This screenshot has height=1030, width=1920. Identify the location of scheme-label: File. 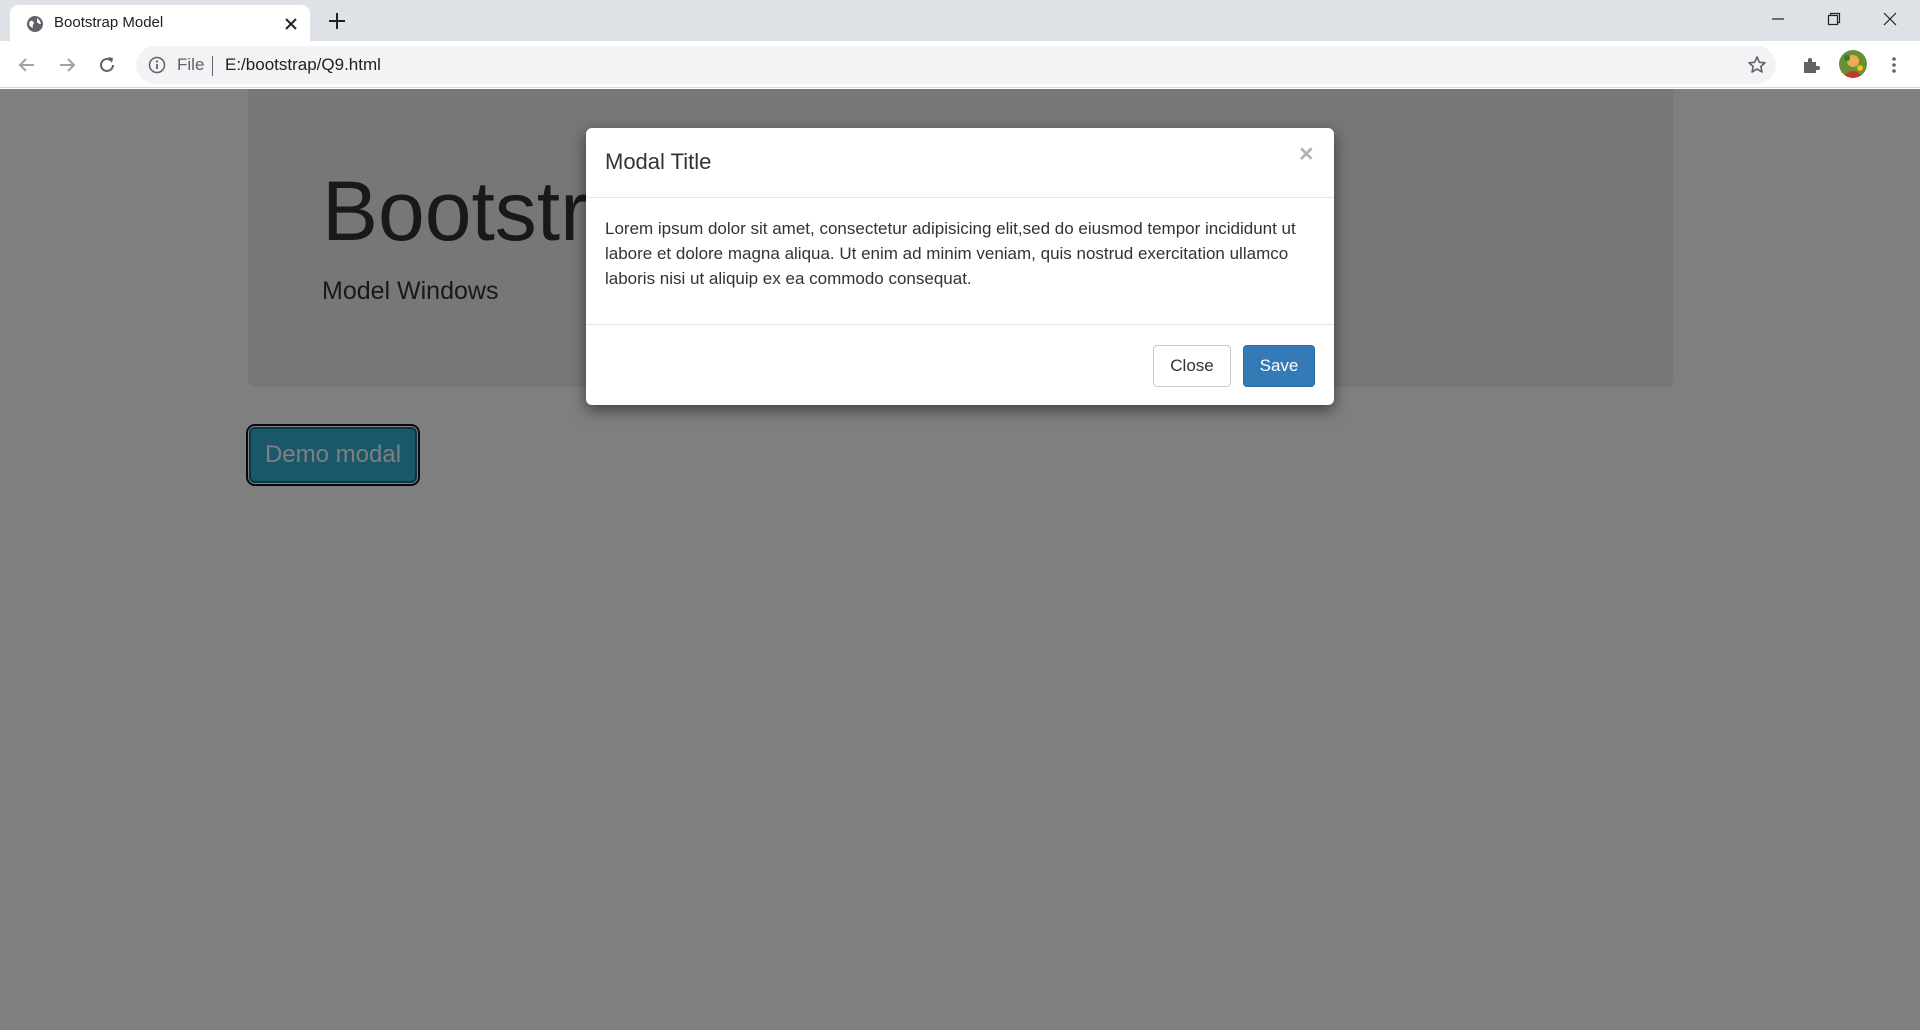
(191, 64).